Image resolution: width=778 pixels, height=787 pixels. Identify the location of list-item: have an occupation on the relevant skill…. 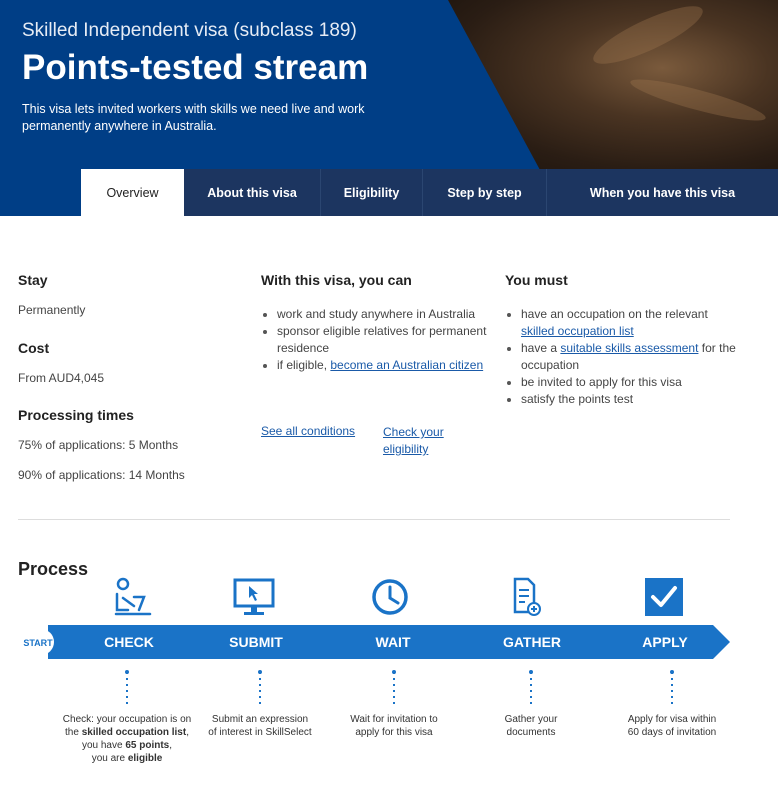
(622, 323).